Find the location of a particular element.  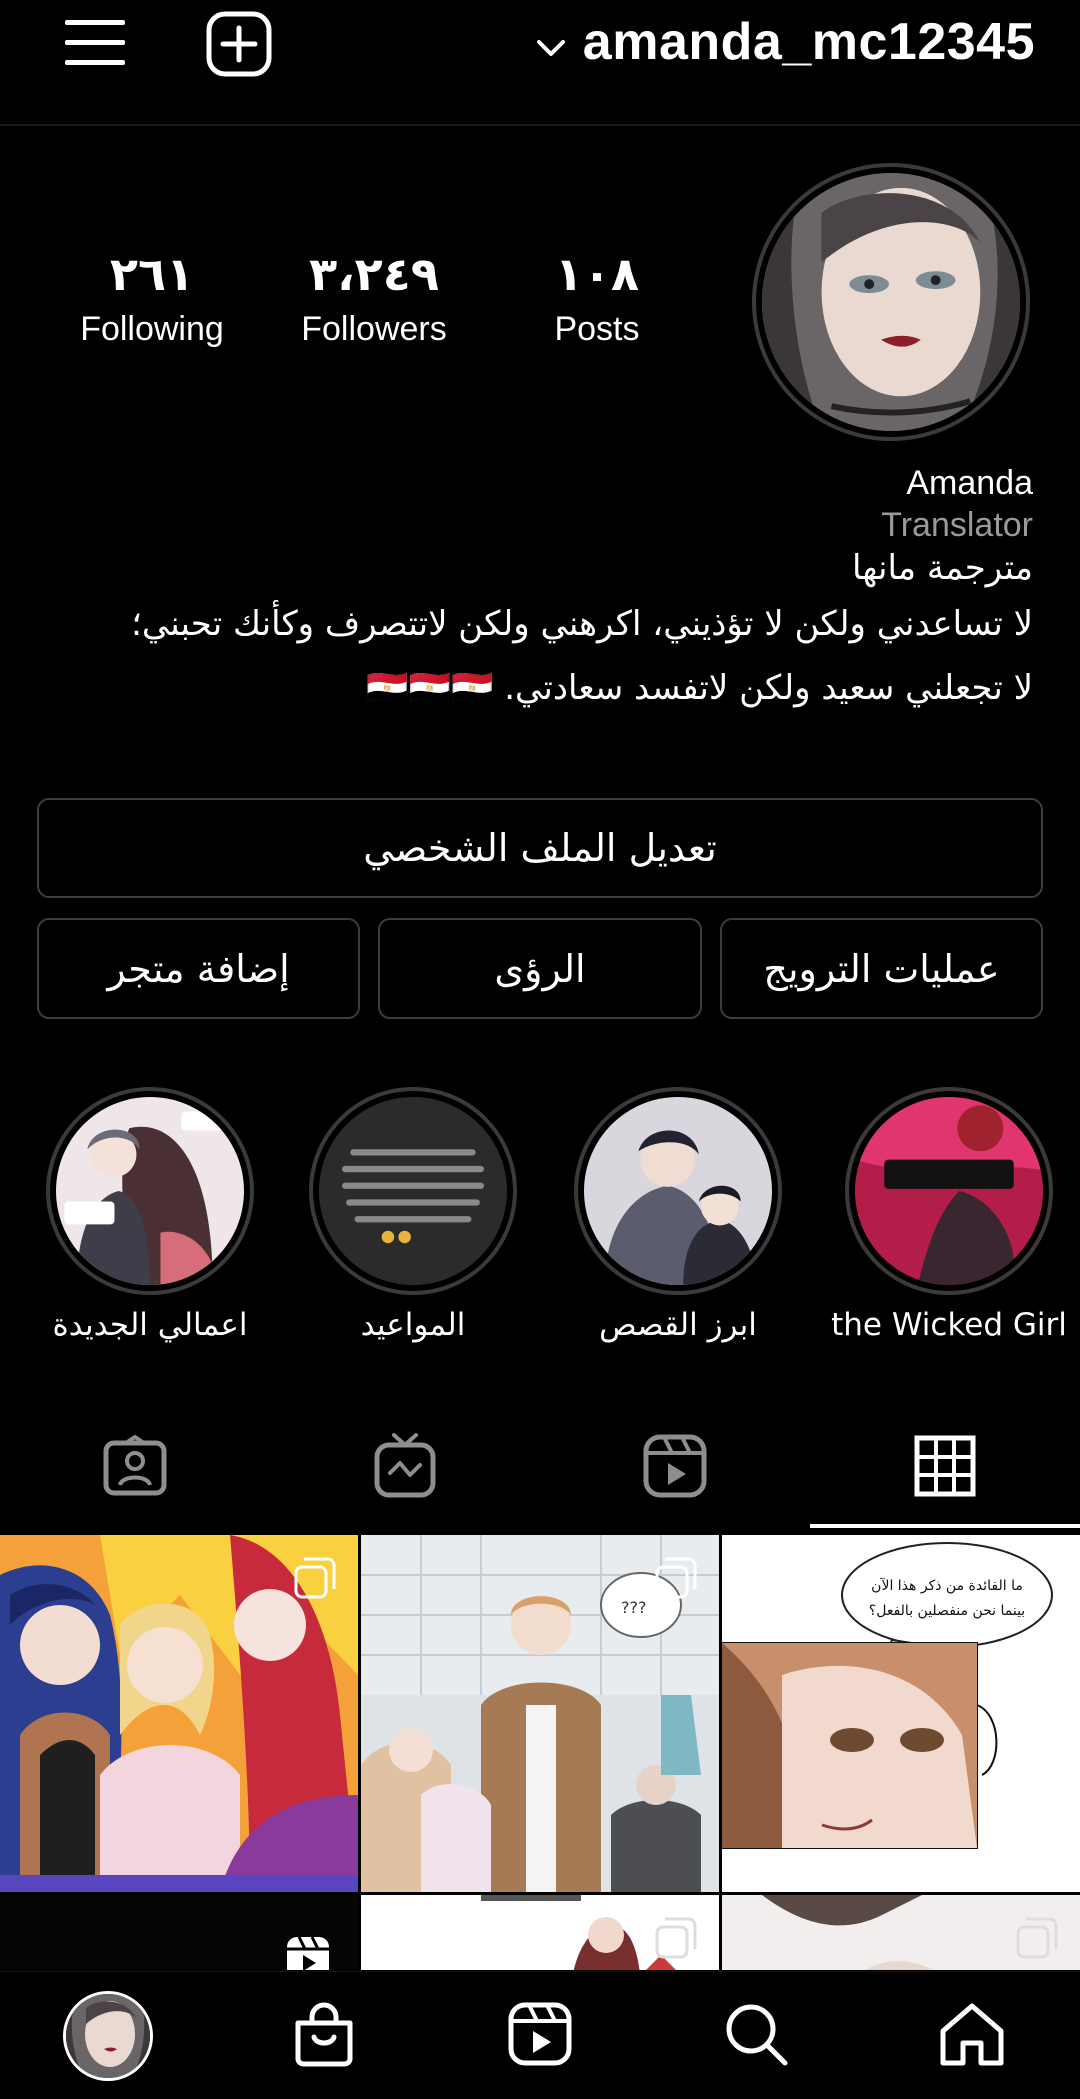

tab-reels is located at coordinates (675, 1468).